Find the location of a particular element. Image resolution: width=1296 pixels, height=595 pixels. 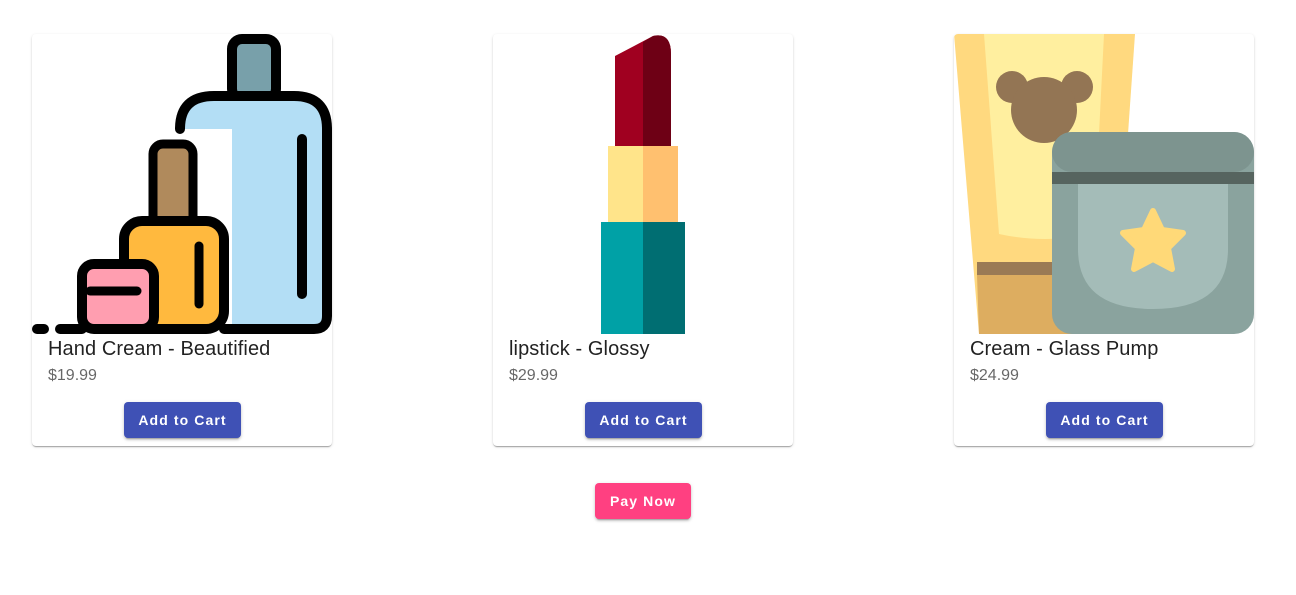

lipstick-icon is located at coordinates (643, 184).